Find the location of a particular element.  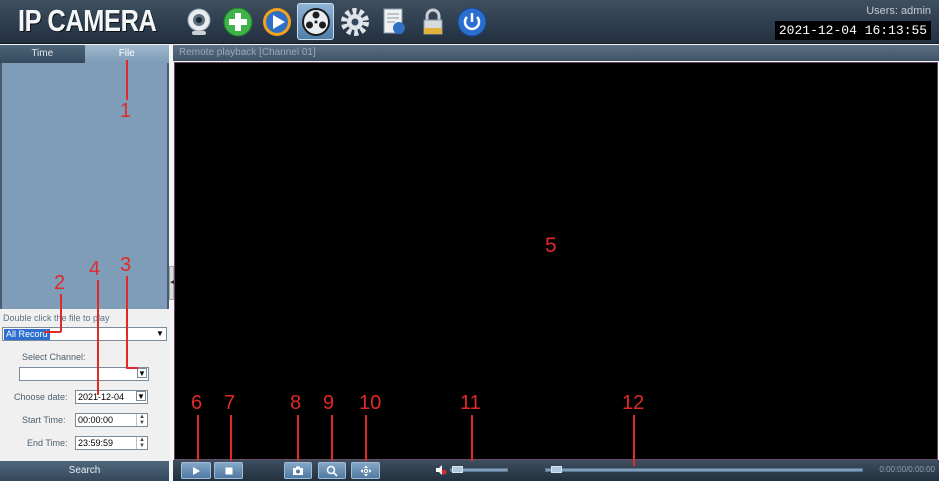

annotation-2: 2 is located at coordinates (60, 283).